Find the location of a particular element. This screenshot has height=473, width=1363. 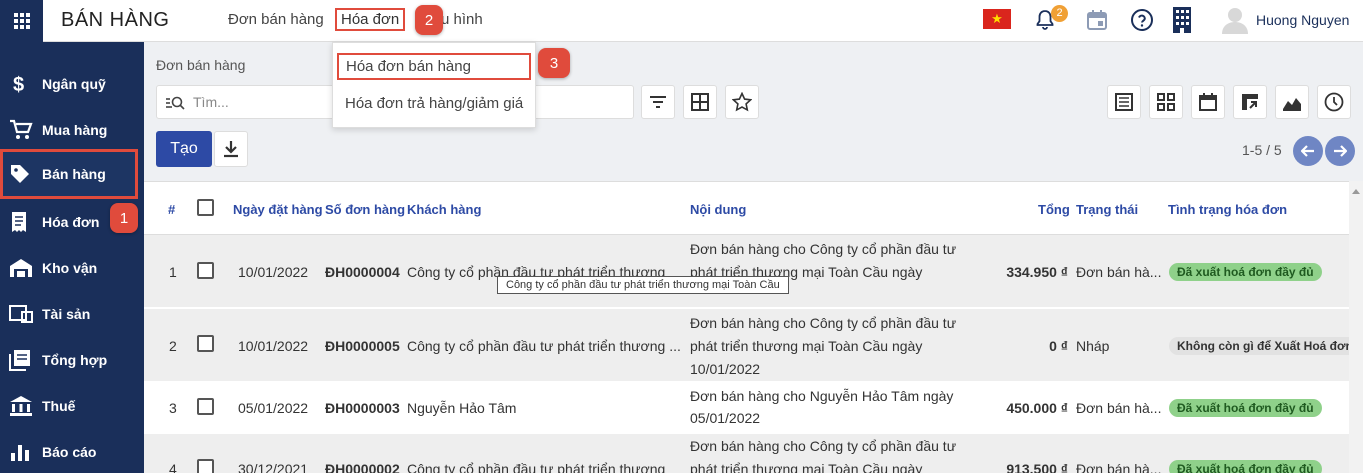

menu-config: u hình is located at coordinates (462, 19).